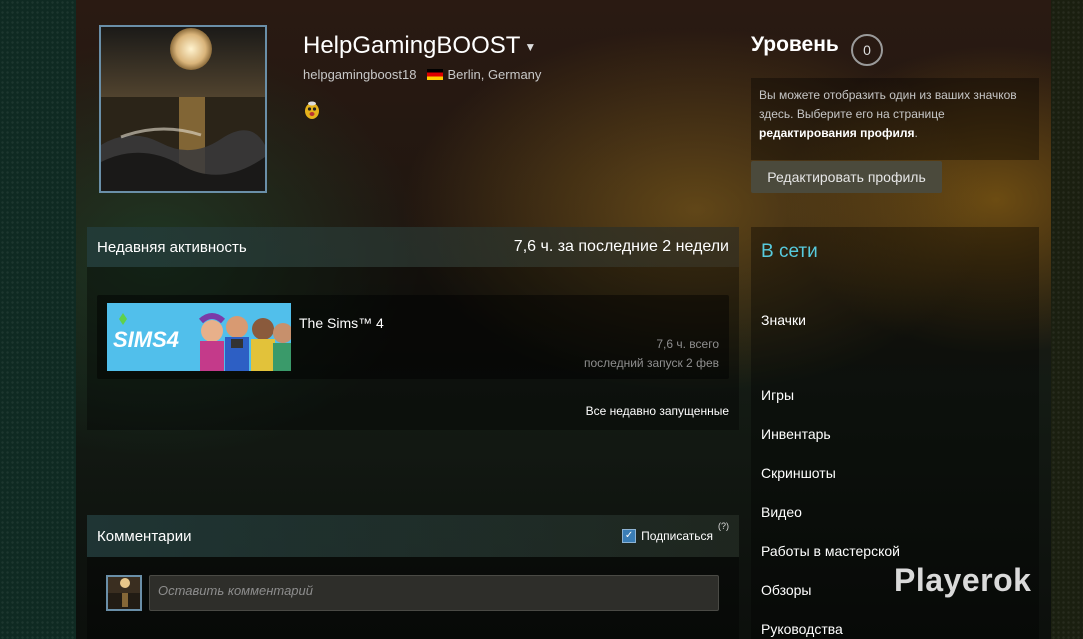  I want to click on game-name: The Sims™ 4, so click(341, 323).